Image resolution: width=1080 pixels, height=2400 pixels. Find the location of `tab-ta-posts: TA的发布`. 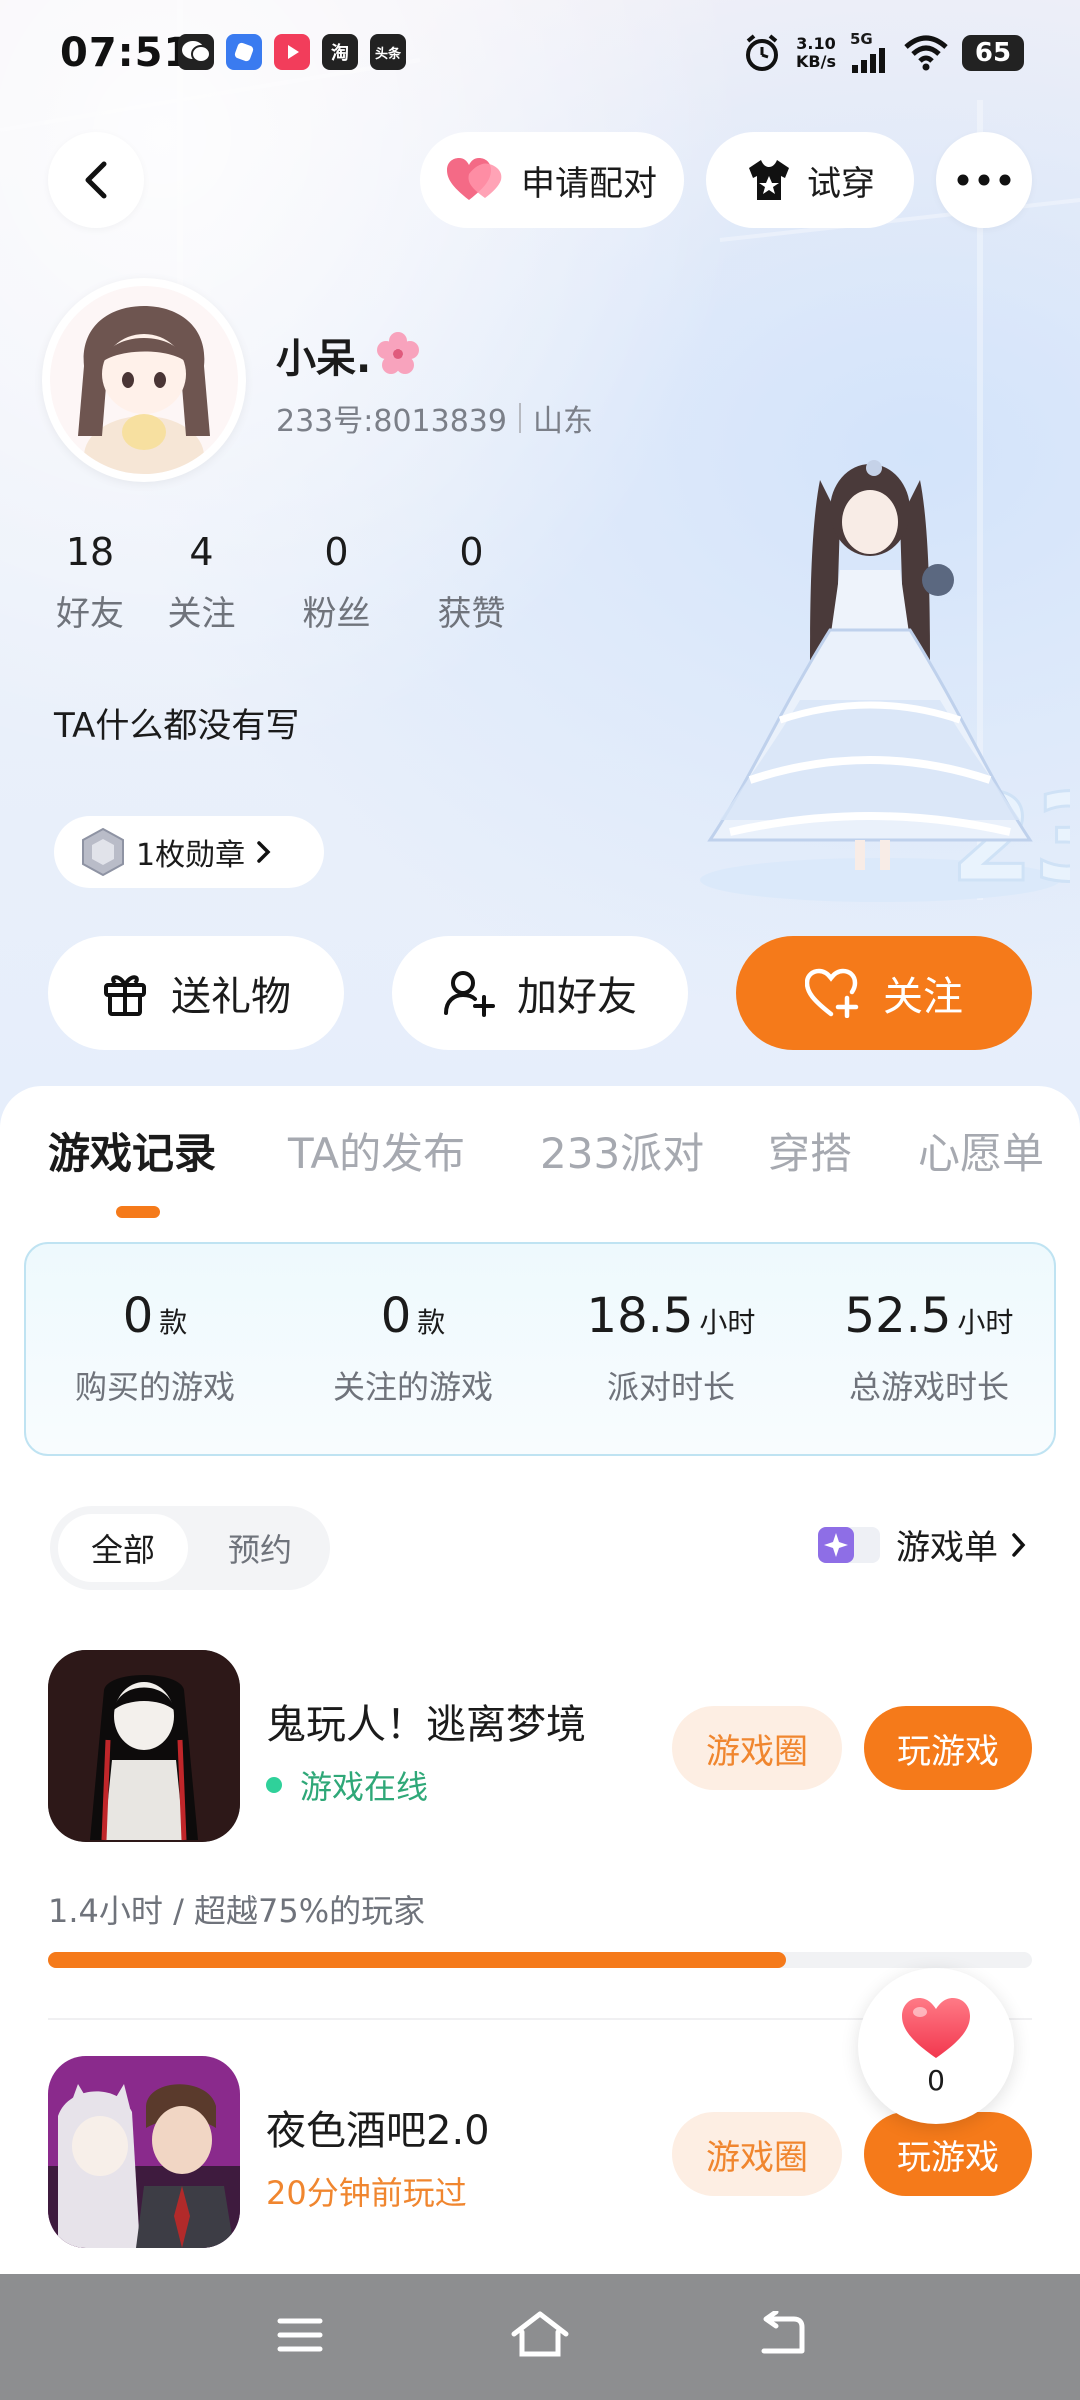

tab-ta-posts: TA的发布 is located at coordinates (376, 1150).